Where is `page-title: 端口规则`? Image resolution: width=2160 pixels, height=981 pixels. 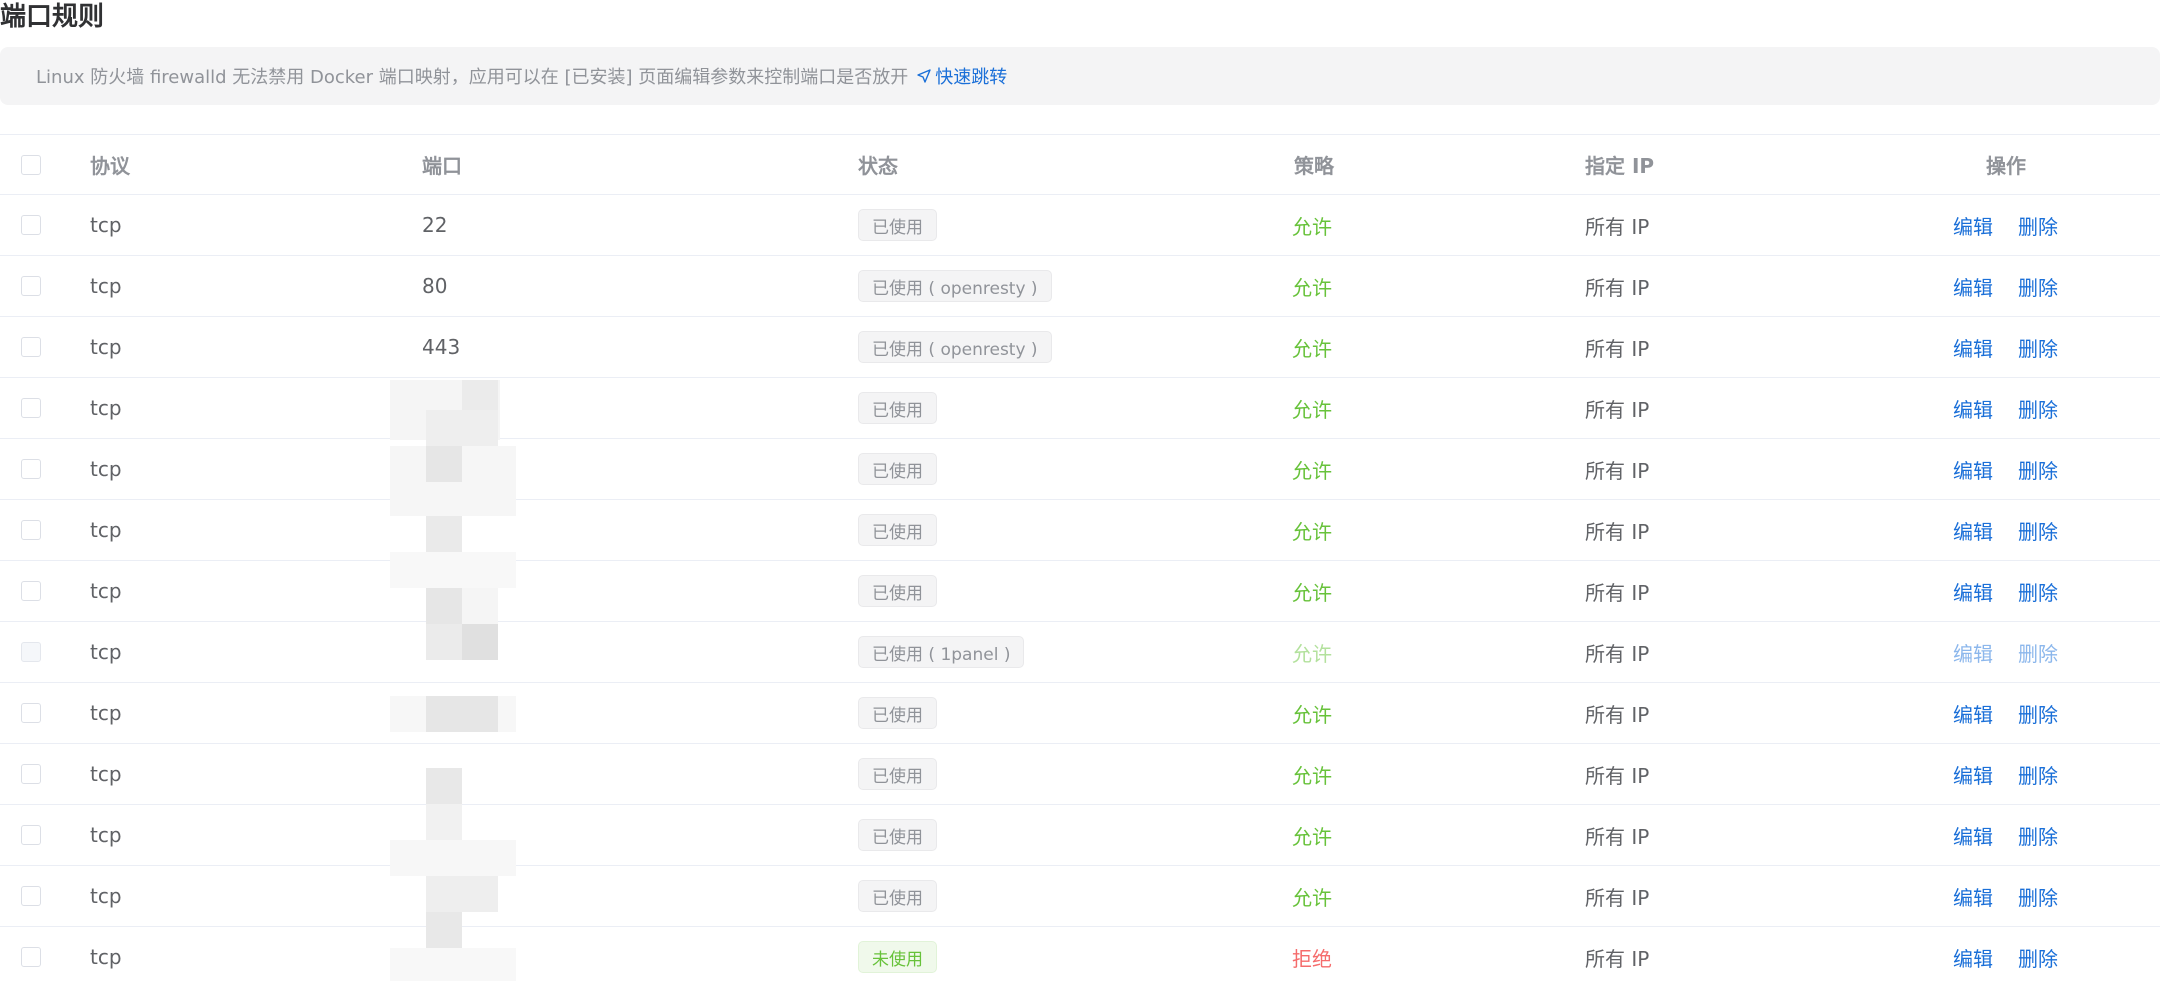
page-title: 端口规则 is located at coordinates (52, 17).